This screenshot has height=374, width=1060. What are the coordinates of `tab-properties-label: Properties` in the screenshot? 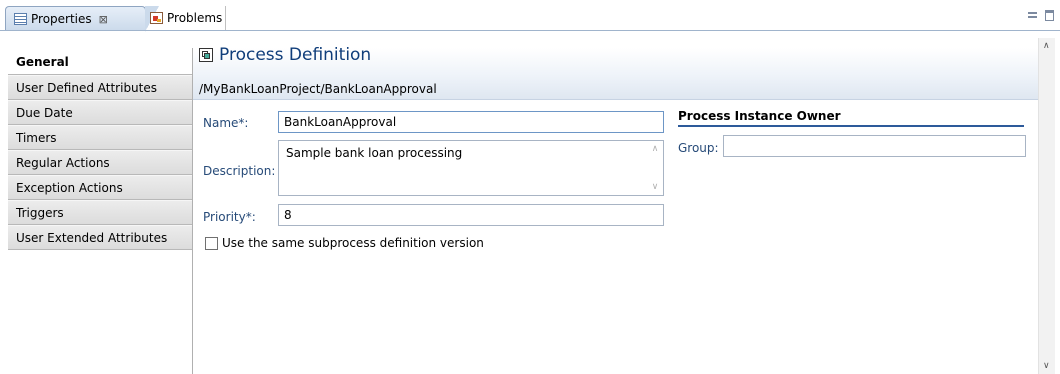 It's located at (61, 19).